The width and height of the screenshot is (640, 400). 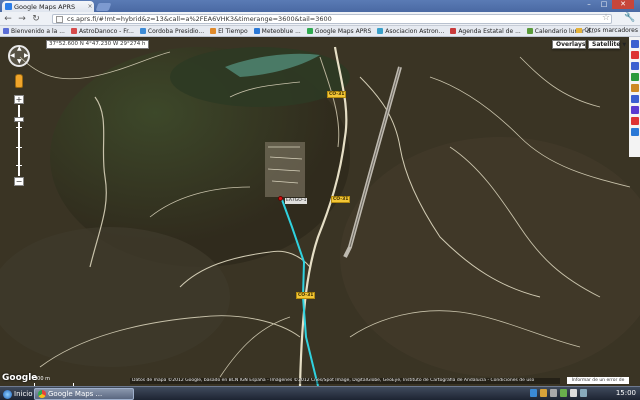 What do you see at coordinates (42, 379) in the screenshot?
I see `scale-label: 500 m` at bounding box center [42, 379].